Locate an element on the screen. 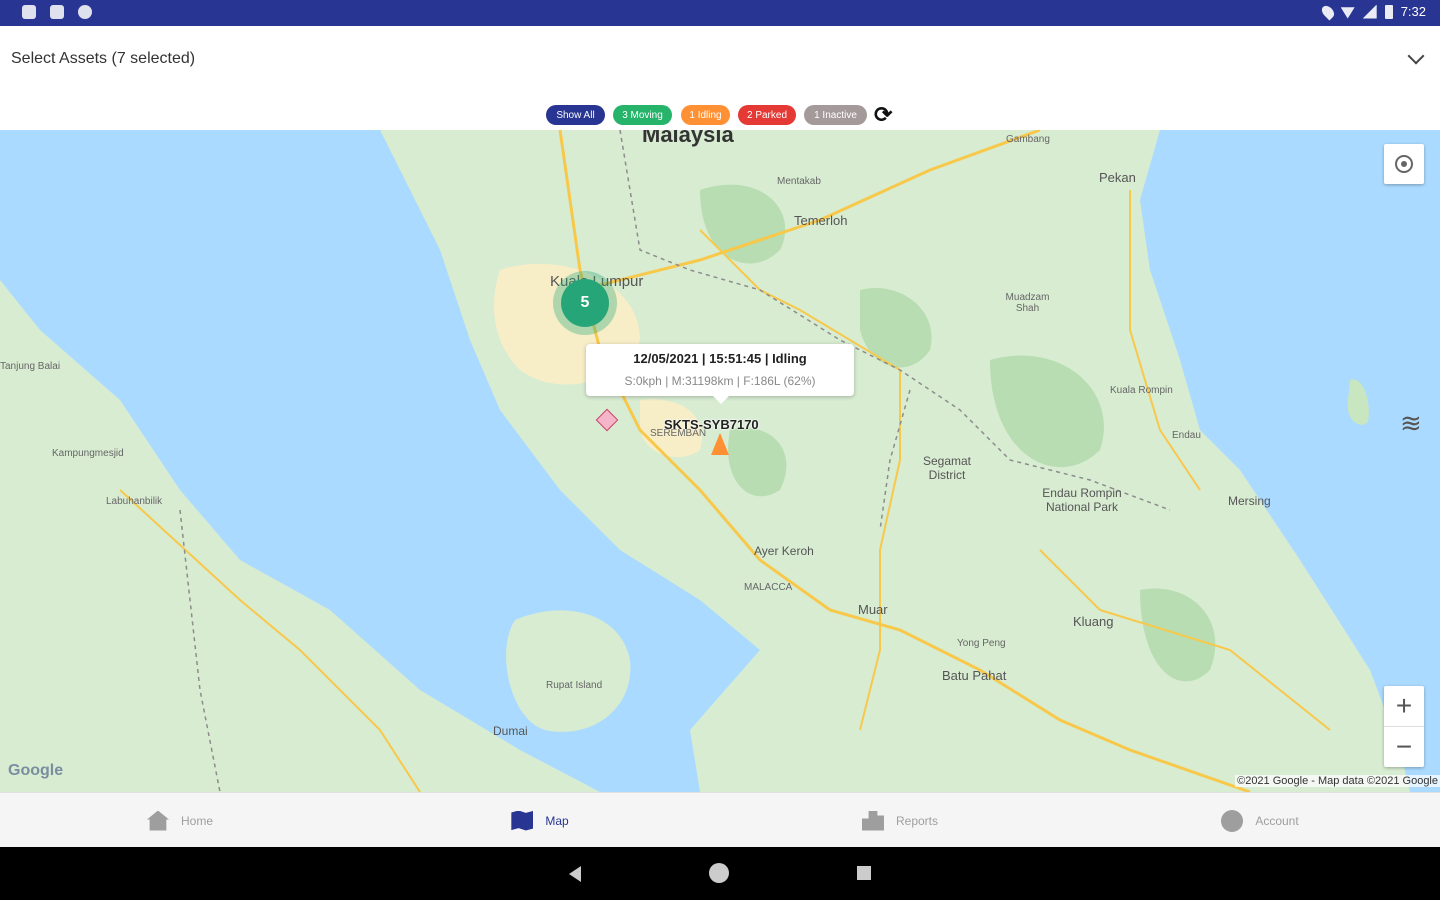 This screenshot has height=900, width=1440. asset-cluster-marker: 5 is located at coordinates (585, 303).